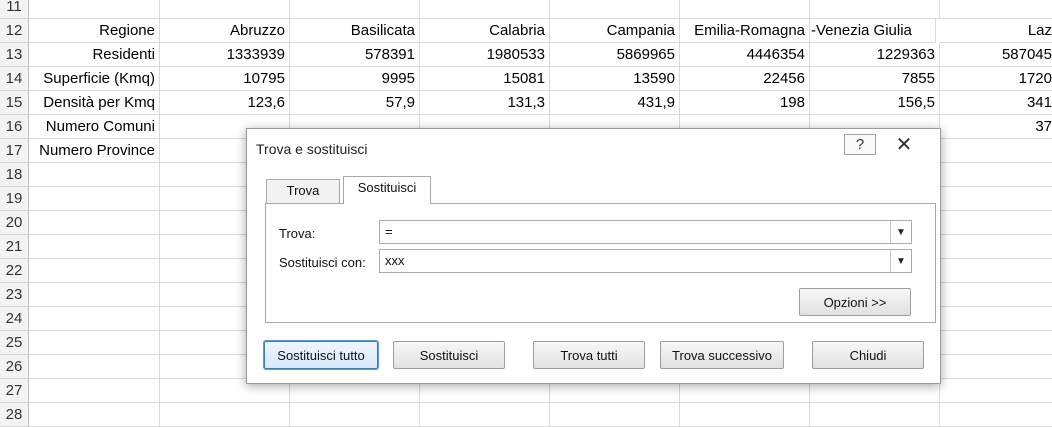  Describe the element at coordinates (94, 79) in the screenshot. I see `table-cell: Superficie (Kmq)` at that location.